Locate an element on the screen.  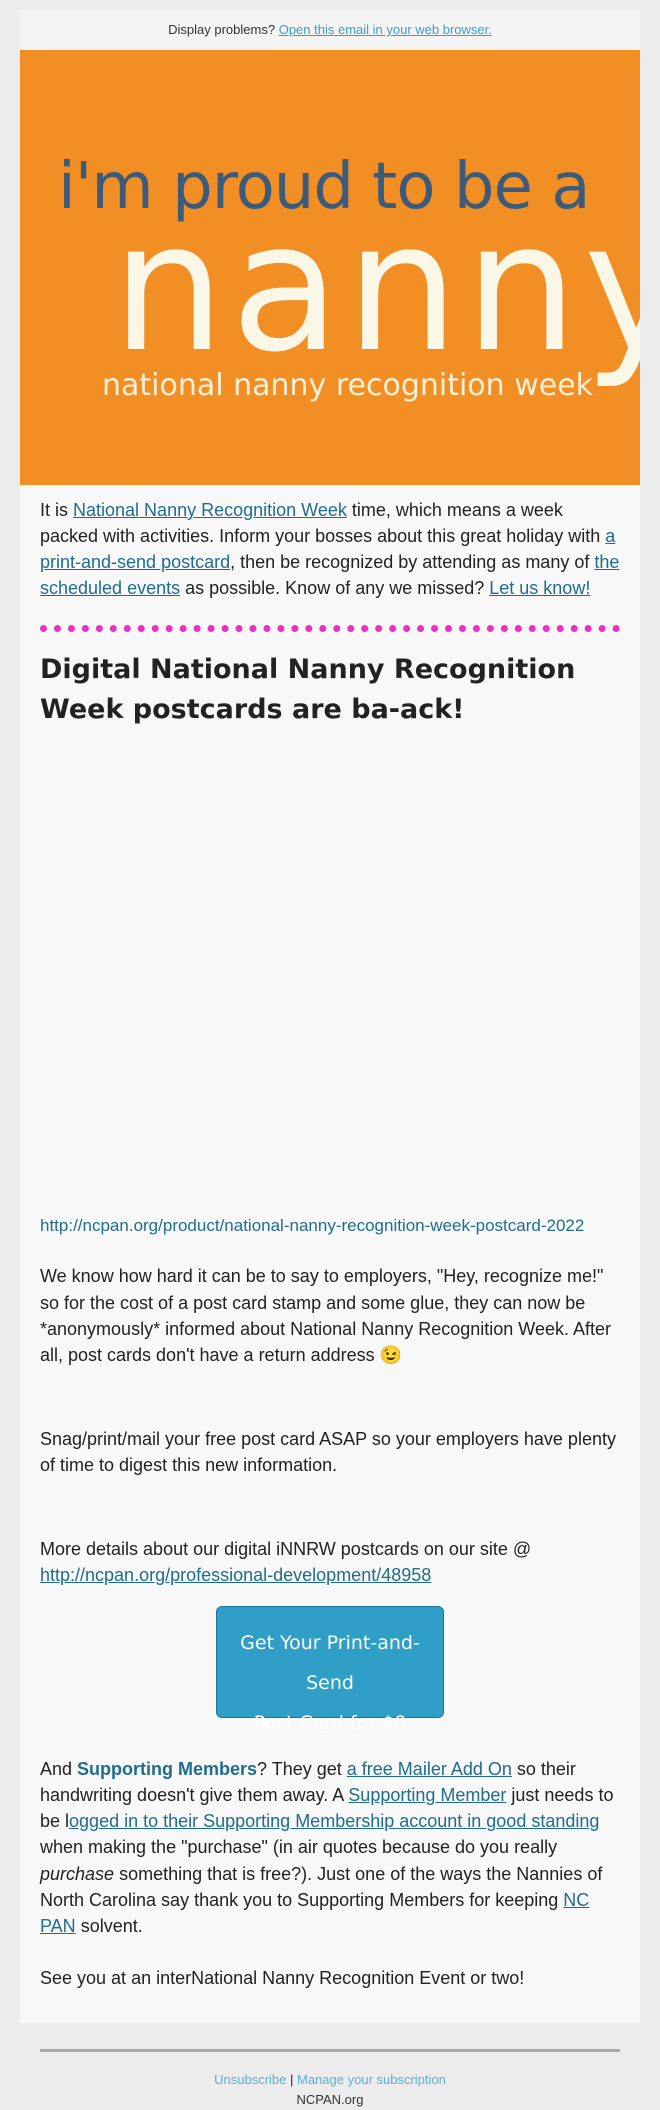
cta-line-1: Get Your Print-and-Send is located at coordinates (330, 1663).